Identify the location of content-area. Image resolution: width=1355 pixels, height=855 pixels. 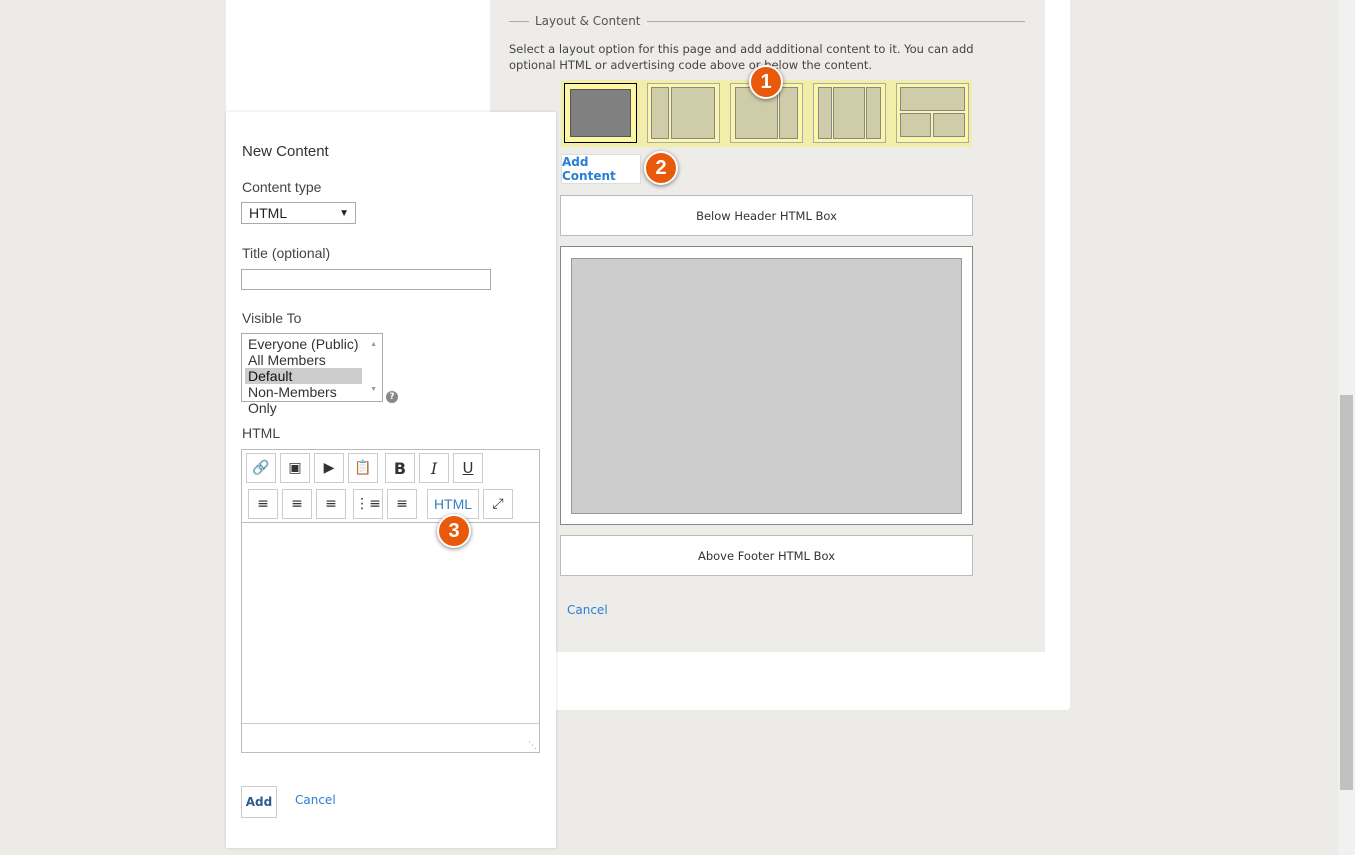
(766, 385).